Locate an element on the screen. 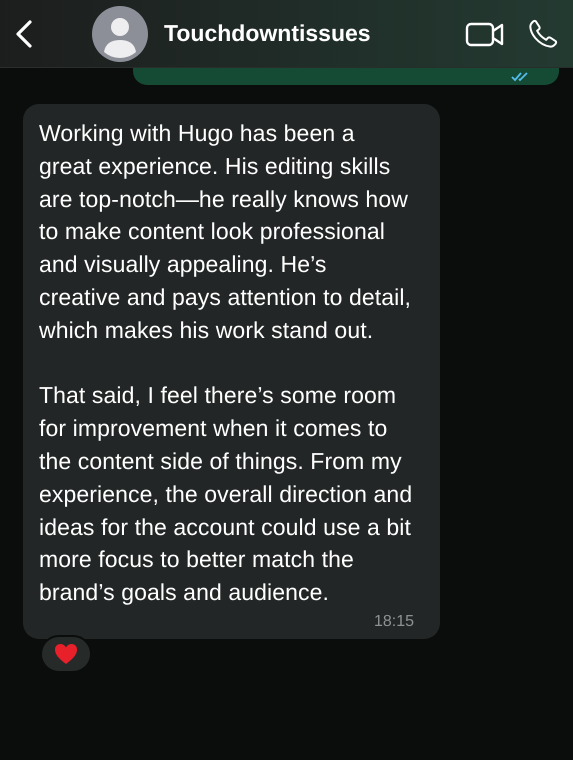 The width and height of the screenshot is (573, 760). contact-name: Touchdowntissues is located at coordinates (303, 33).